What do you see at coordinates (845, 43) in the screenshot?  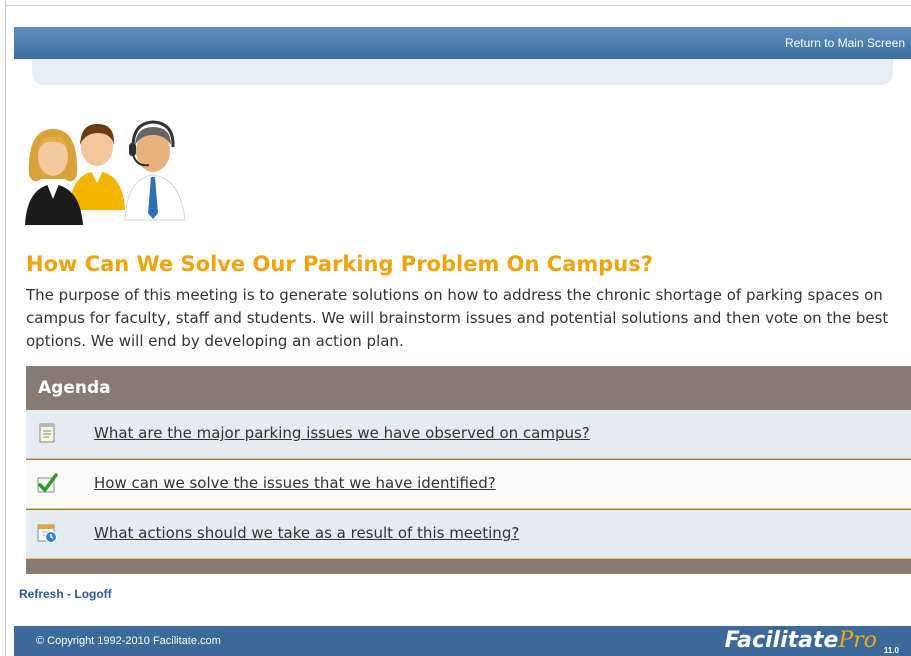 I see `return-to-main-link: Return to Main Screen` at bounding box center [845, 43].